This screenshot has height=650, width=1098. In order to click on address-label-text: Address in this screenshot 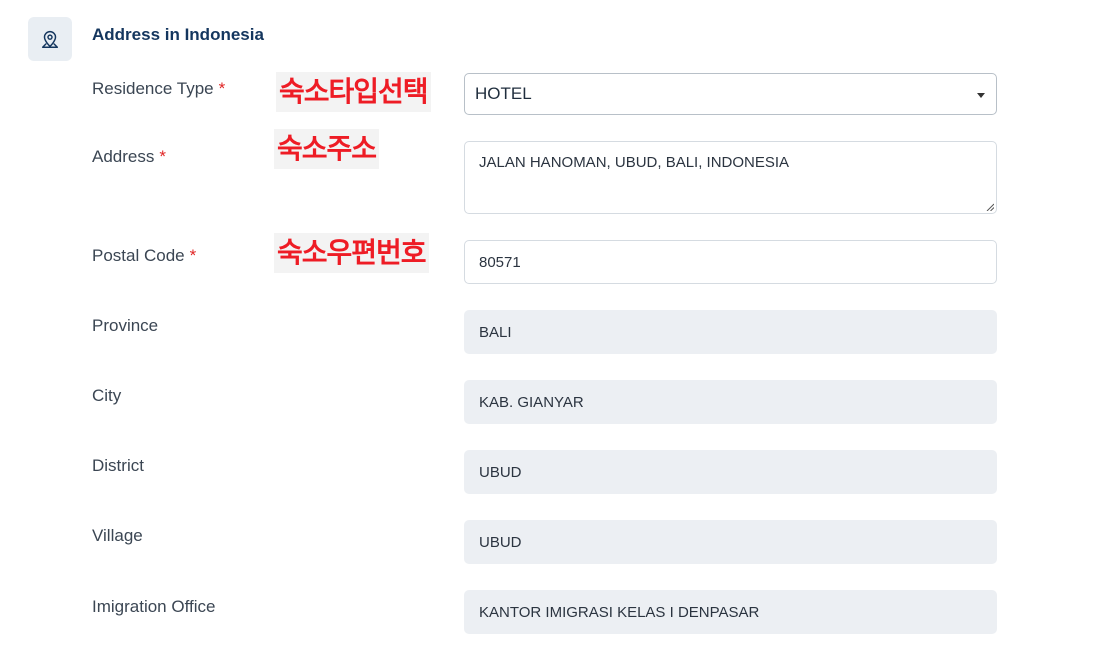, I will do `click(123, 156)`.